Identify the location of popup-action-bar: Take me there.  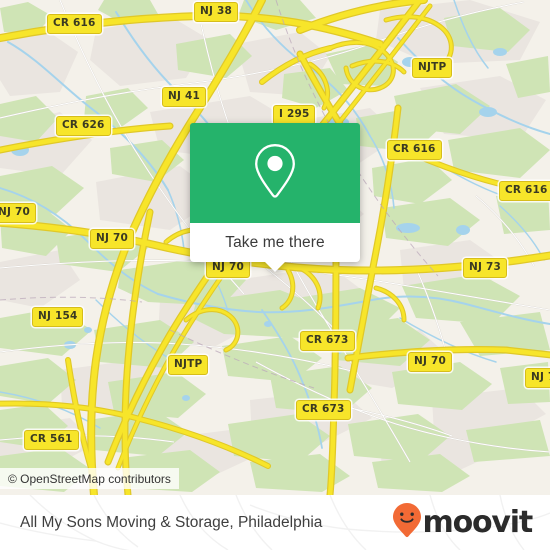
(275, 247).